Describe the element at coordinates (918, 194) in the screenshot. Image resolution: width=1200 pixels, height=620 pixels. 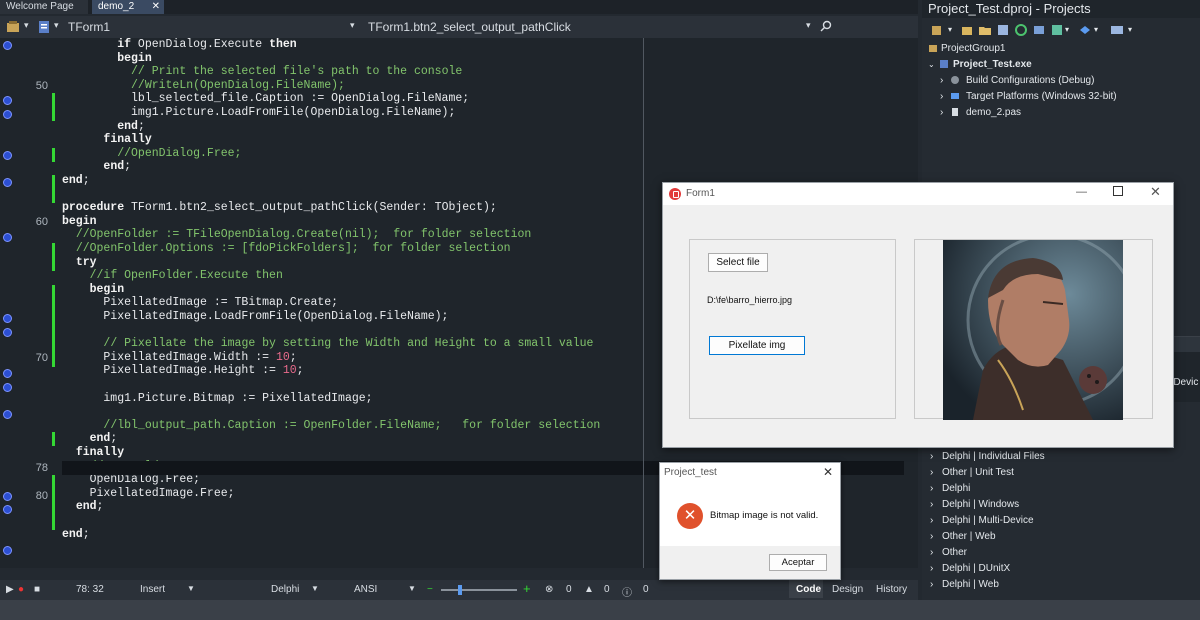
I see `form1-titlebar: Form1 — ✕` at that location.